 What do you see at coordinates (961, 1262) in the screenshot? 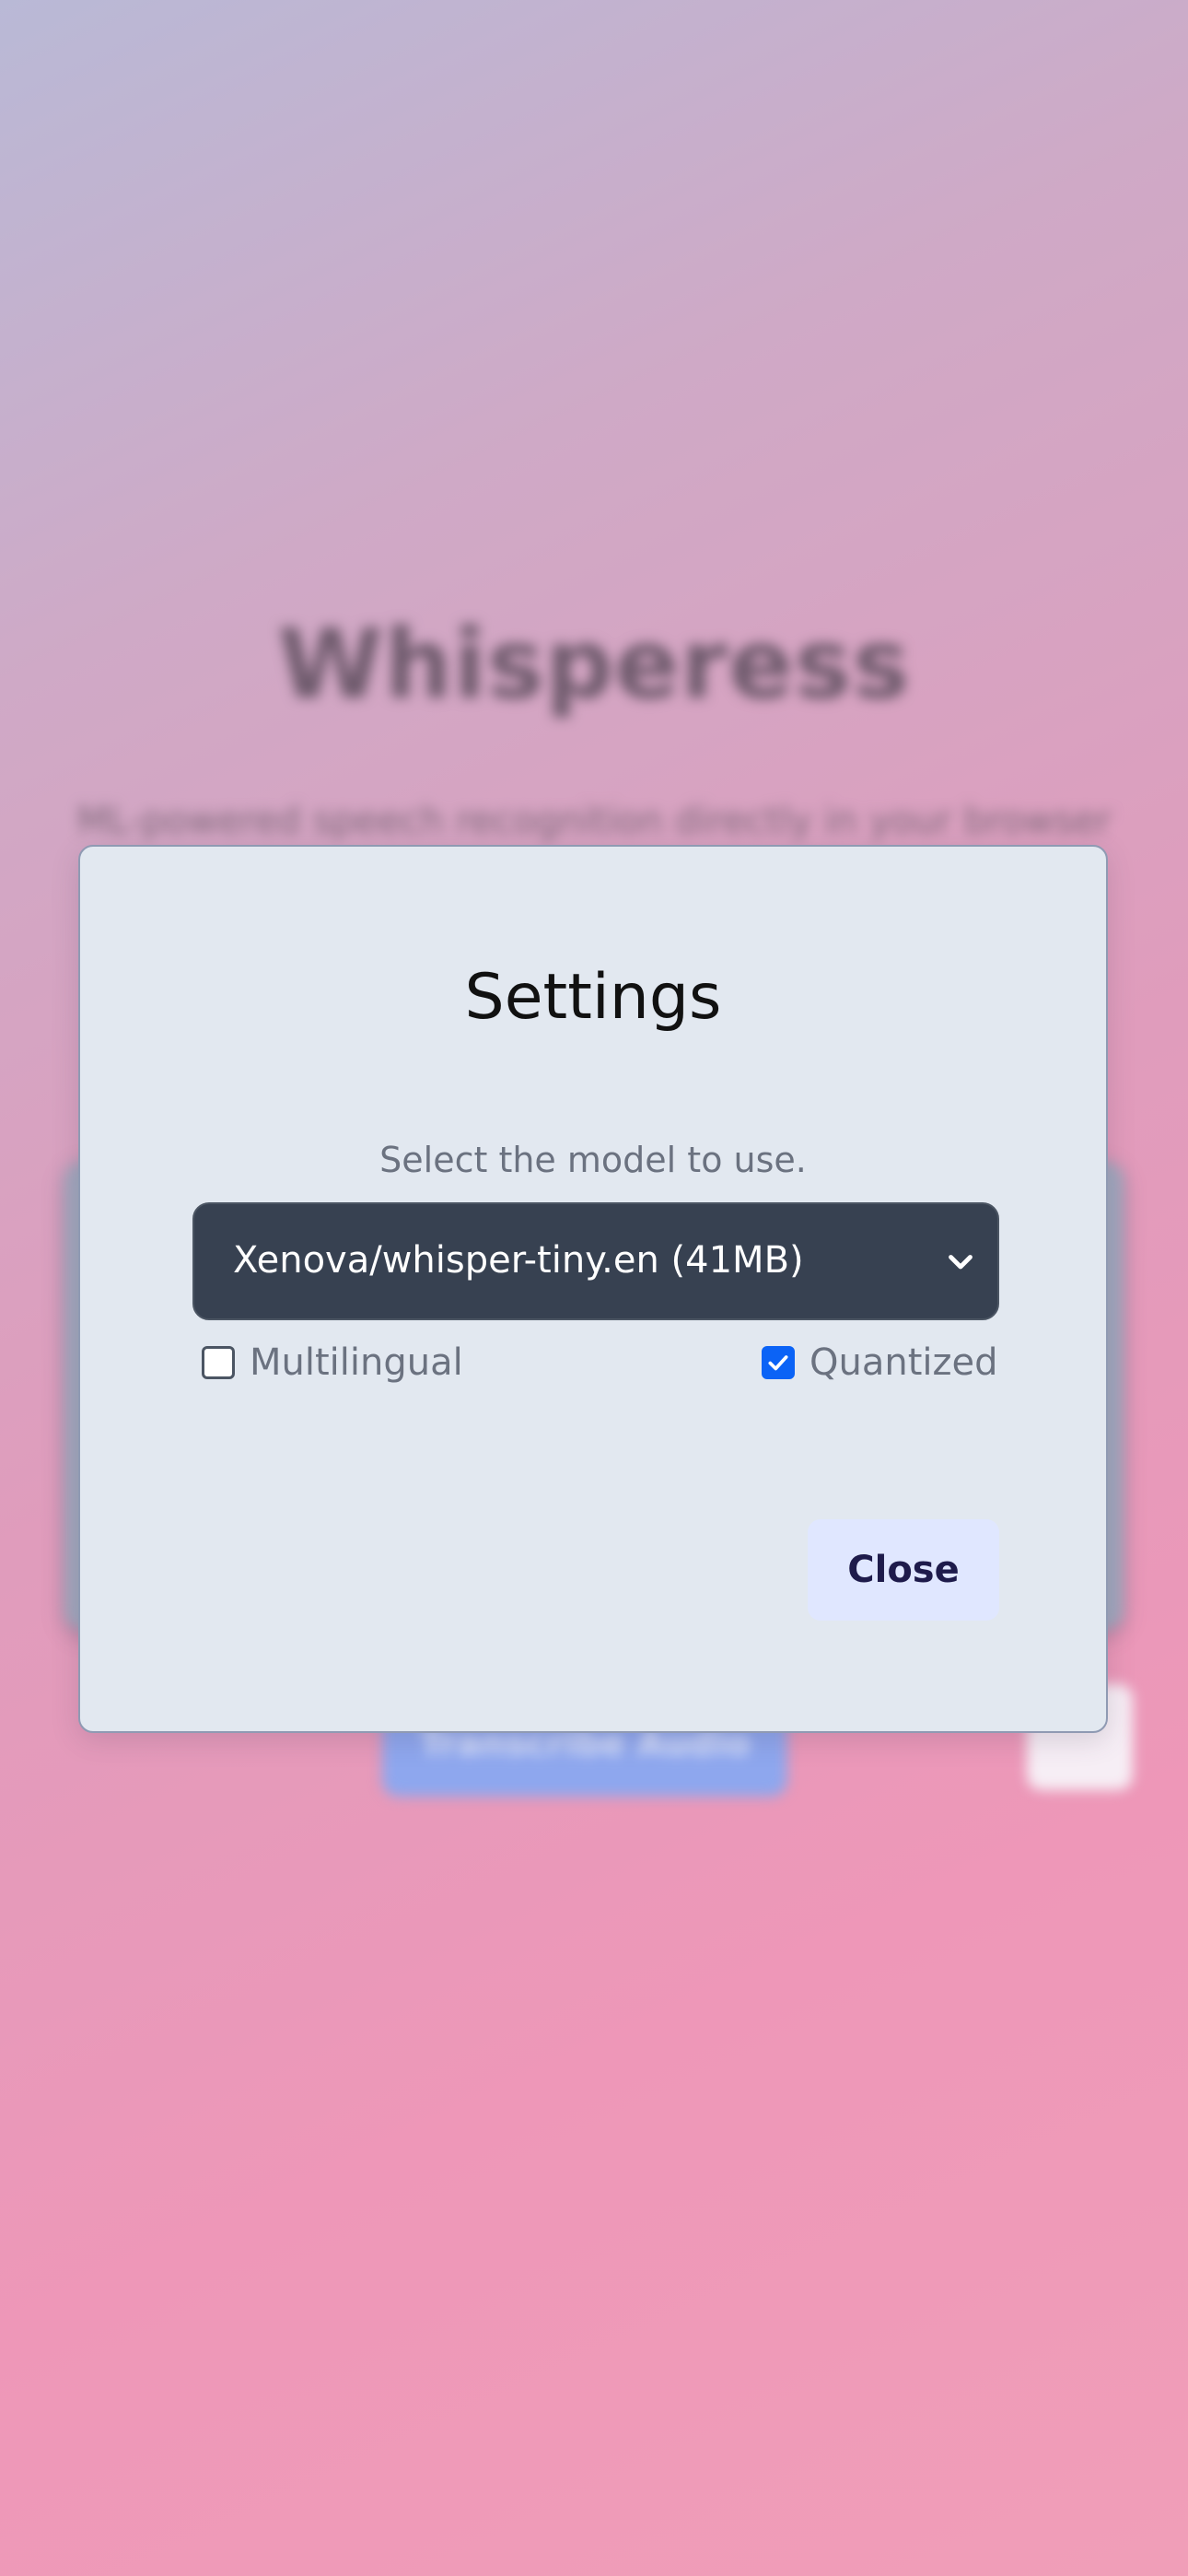
I see `chevron-down-icon` at bounding box center [961, 1262].